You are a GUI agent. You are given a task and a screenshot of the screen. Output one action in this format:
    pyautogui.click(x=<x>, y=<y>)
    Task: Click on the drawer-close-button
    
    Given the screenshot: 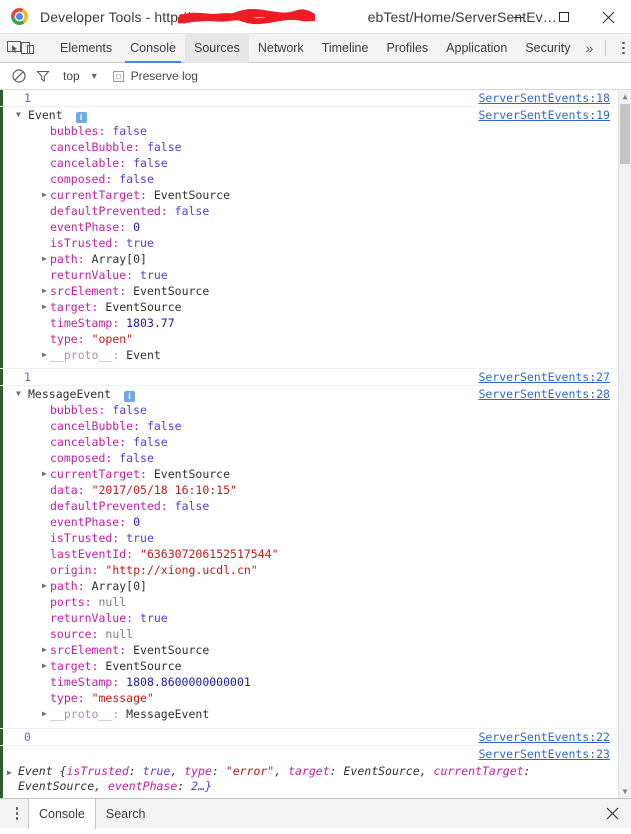 What is the action you would take?
    pyautogui.click(x=612, y=813)
    